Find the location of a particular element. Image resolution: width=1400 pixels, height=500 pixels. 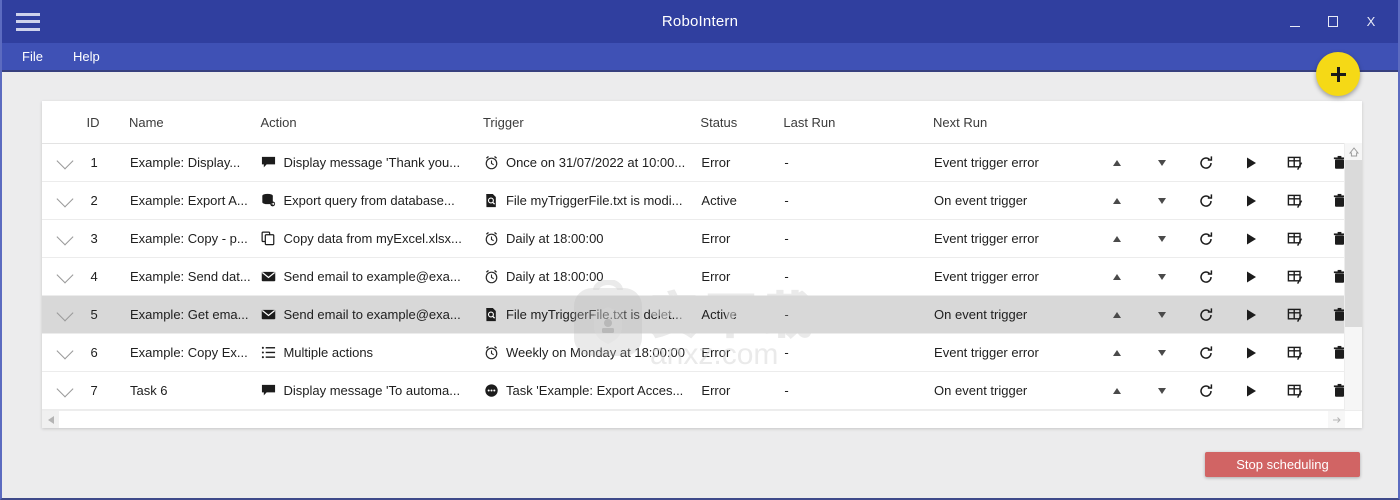

scroll-left-button is located at coordinates (50, 419).